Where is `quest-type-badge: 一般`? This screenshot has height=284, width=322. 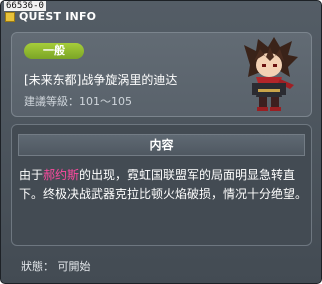 quest-type-badge: 一般 is located at coordinates (54, 51).